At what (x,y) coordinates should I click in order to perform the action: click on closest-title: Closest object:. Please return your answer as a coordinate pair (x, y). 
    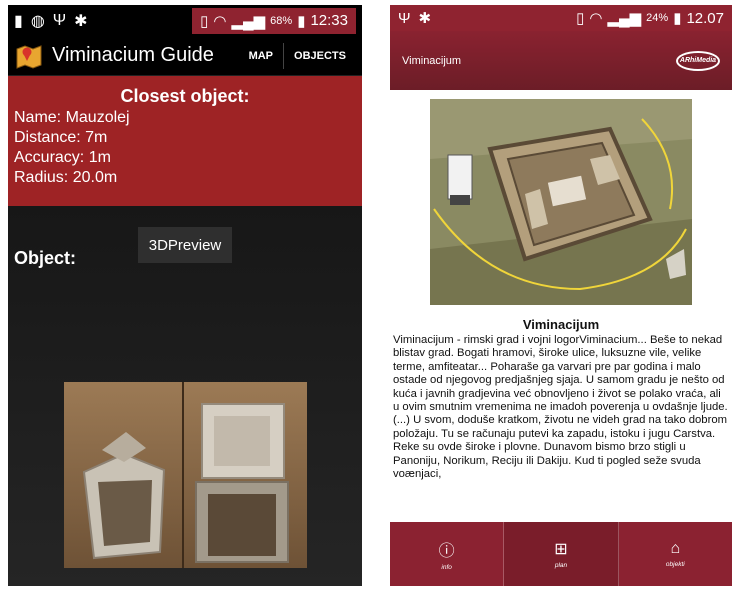
    Looking at the image, I should click on (185, 96).